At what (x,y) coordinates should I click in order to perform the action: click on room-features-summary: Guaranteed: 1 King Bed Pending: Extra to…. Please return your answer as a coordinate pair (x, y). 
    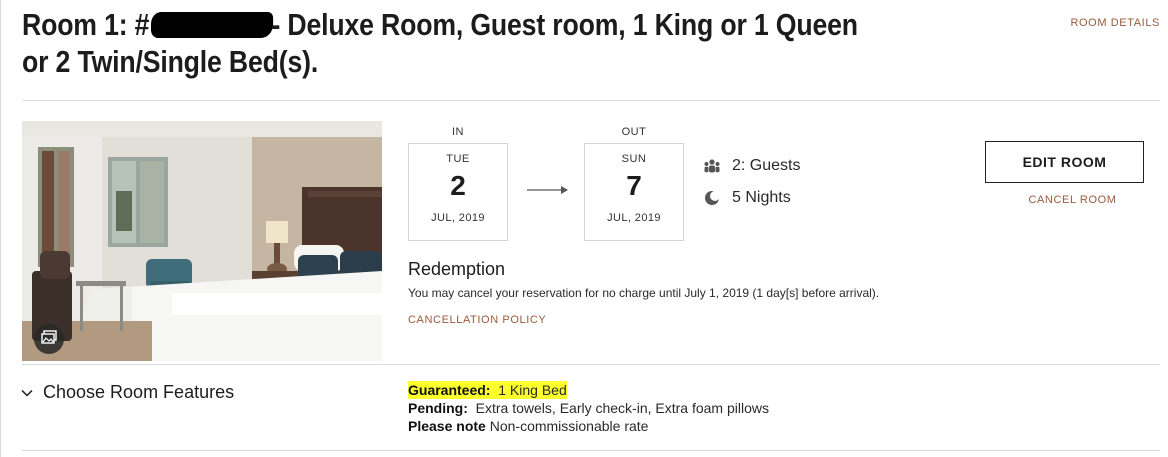
    Looking at the image, I should click on (588, 408).